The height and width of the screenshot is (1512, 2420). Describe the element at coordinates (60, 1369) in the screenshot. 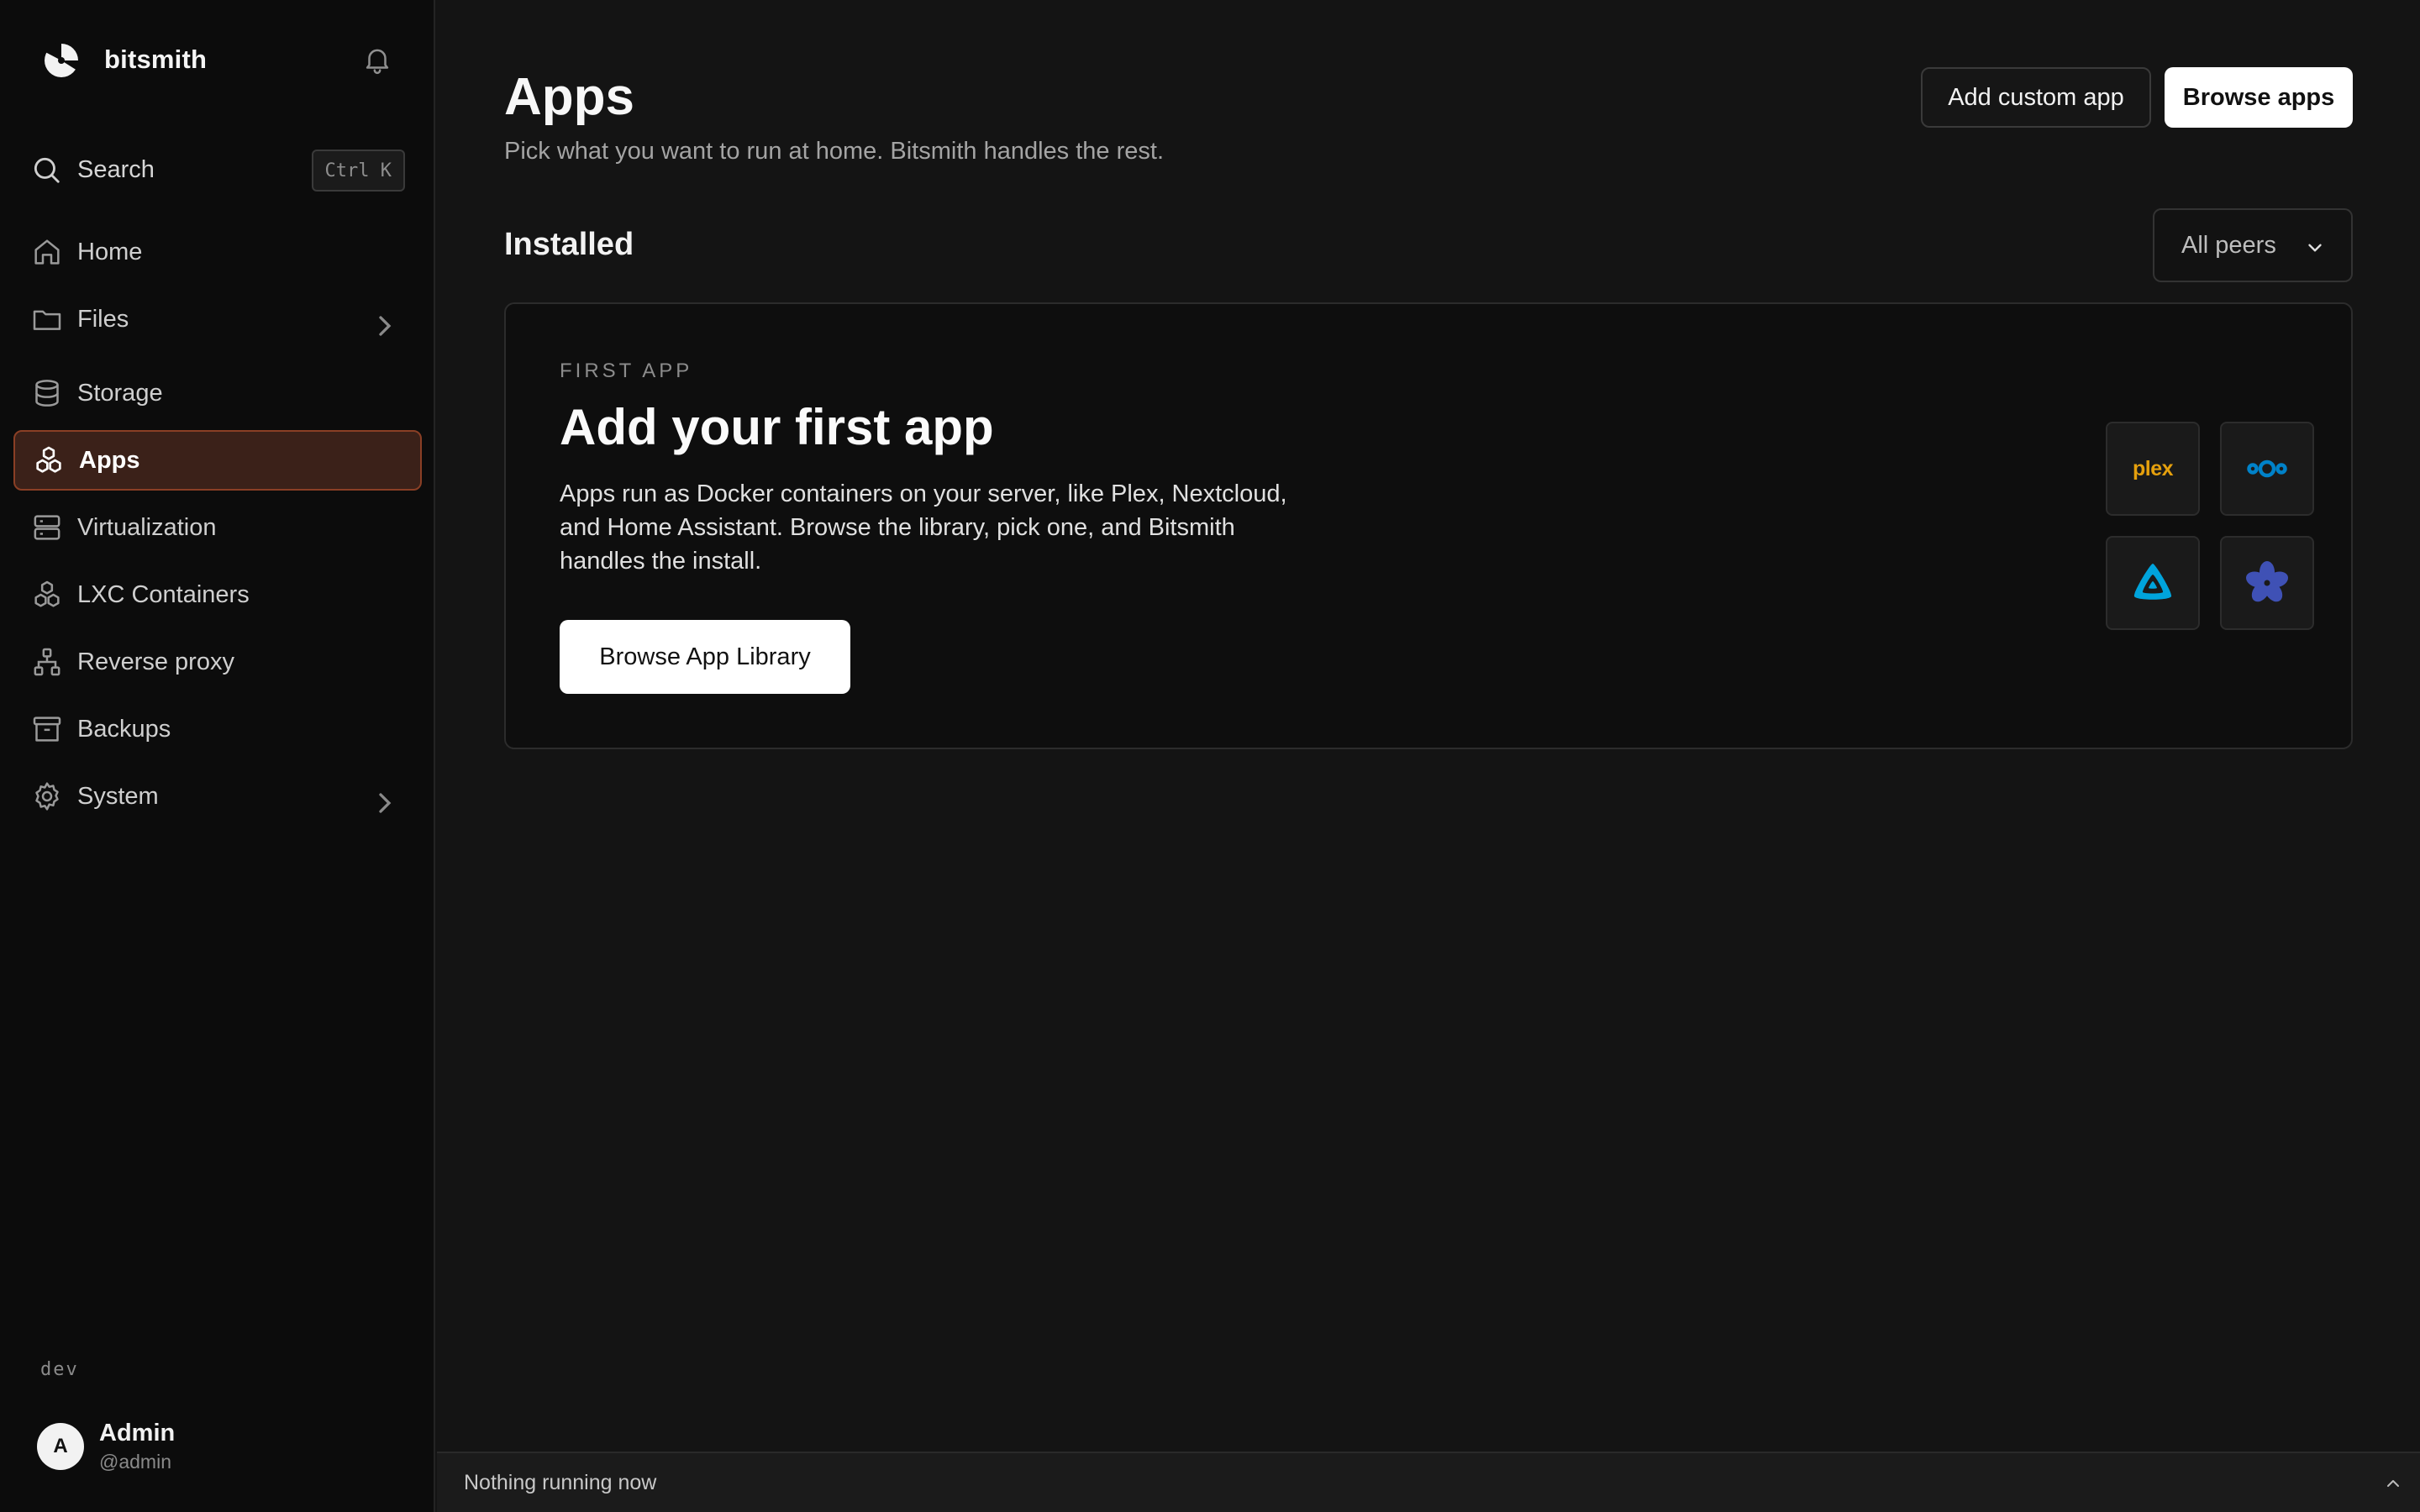

I see `environment-label: dev` at that location.